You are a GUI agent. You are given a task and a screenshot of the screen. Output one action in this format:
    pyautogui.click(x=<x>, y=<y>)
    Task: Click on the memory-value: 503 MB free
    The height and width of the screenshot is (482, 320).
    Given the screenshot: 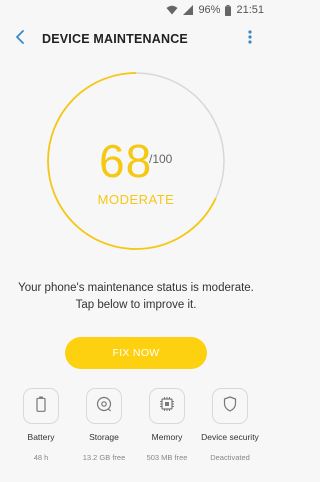 What is the action you would take?
    pyautogui.click(x=167, y=457)
    